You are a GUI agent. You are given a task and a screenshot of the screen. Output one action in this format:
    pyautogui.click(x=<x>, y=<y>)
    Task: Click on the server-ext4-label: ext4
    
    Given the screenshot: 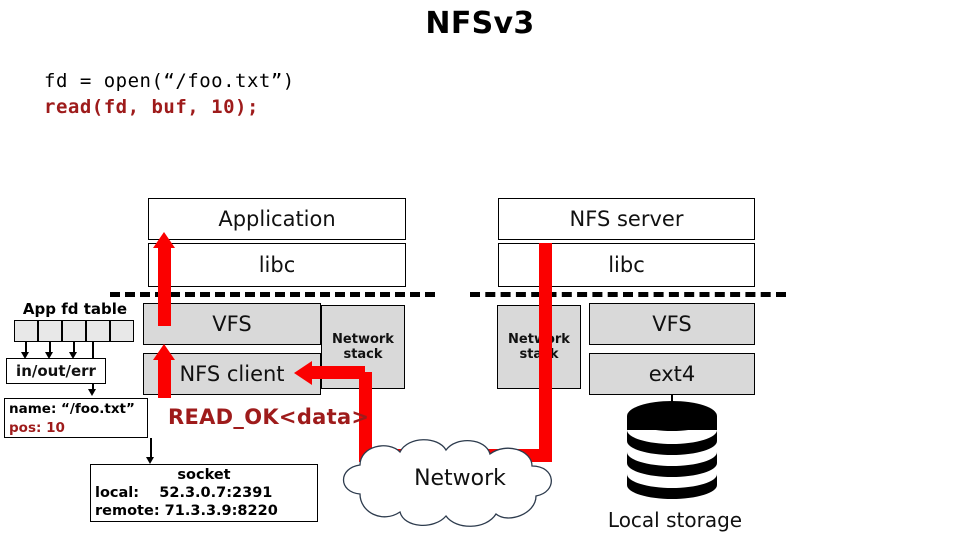 What is the action you would take?
    pyautogui.click(x=672, y=374)
    